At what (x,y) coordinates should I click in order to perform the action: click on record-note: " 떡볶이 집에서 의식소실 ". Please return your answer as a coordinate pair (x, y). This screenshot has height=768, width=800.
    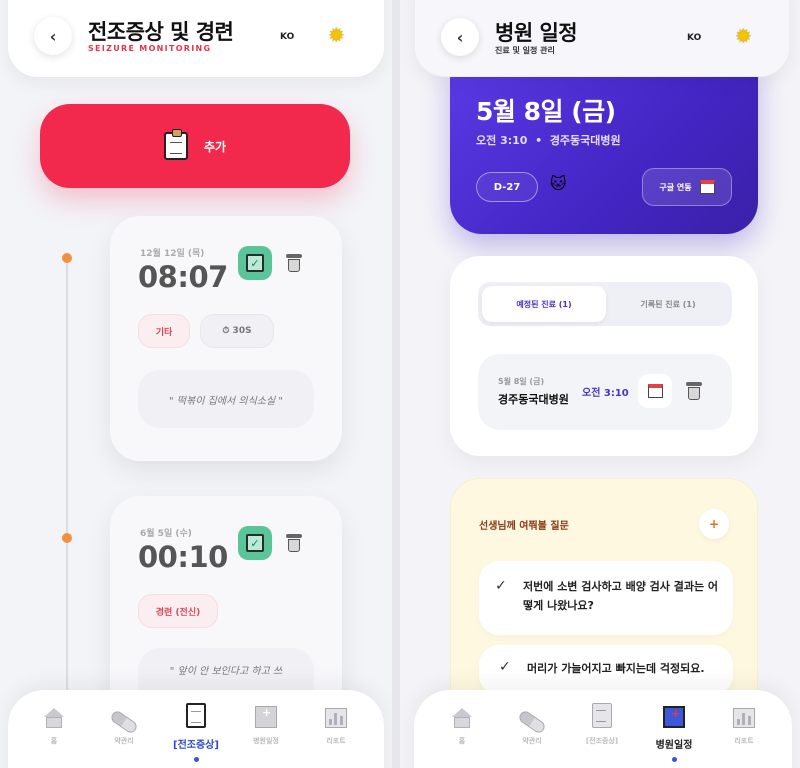
    Looking at the image, I should click on (226, 399).